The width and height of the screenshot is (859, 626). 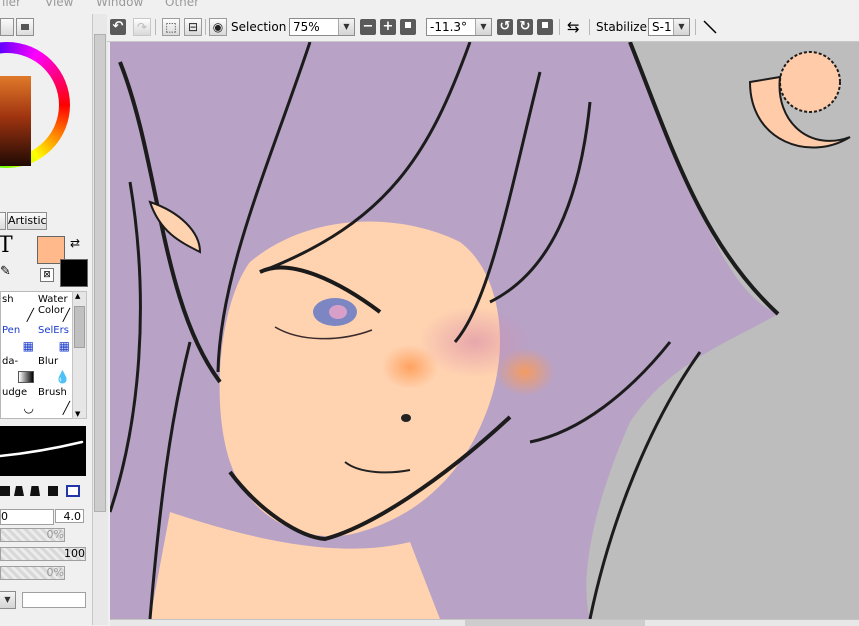 I want to click on saturation-value-square, so click(x=15, y=121).